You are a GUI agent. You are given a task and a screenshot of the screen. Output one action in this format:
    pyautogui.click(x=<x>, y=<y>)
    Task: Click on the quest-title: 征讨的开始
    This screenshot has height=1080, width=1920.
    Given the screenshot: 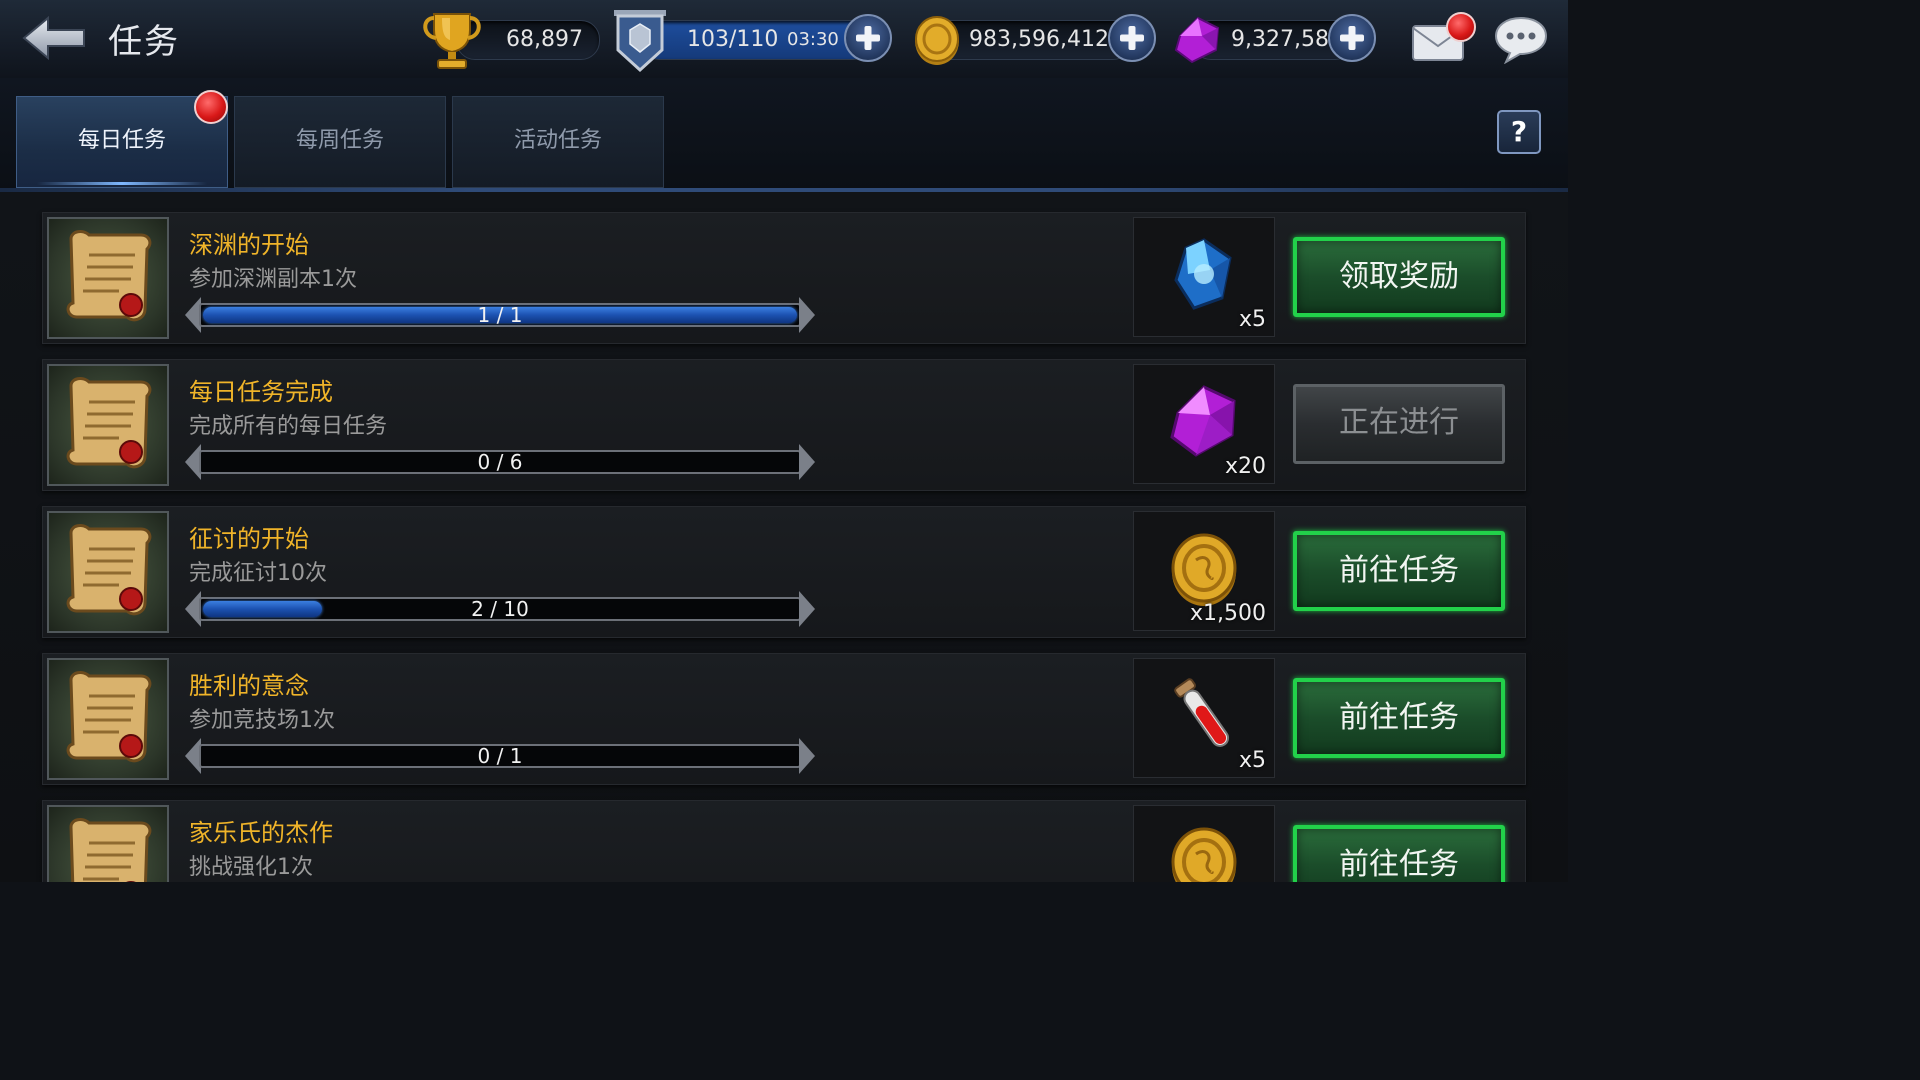 What is the action you would take?
    pyautogui.click(x=249, y=539)
    